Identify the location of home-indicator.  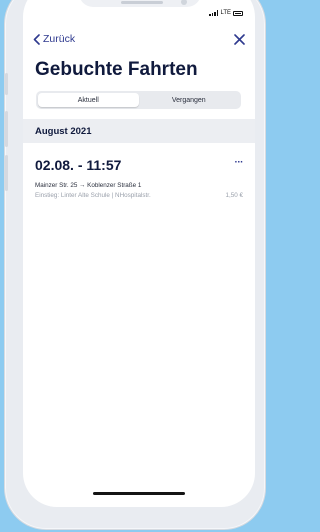
(139, 493).